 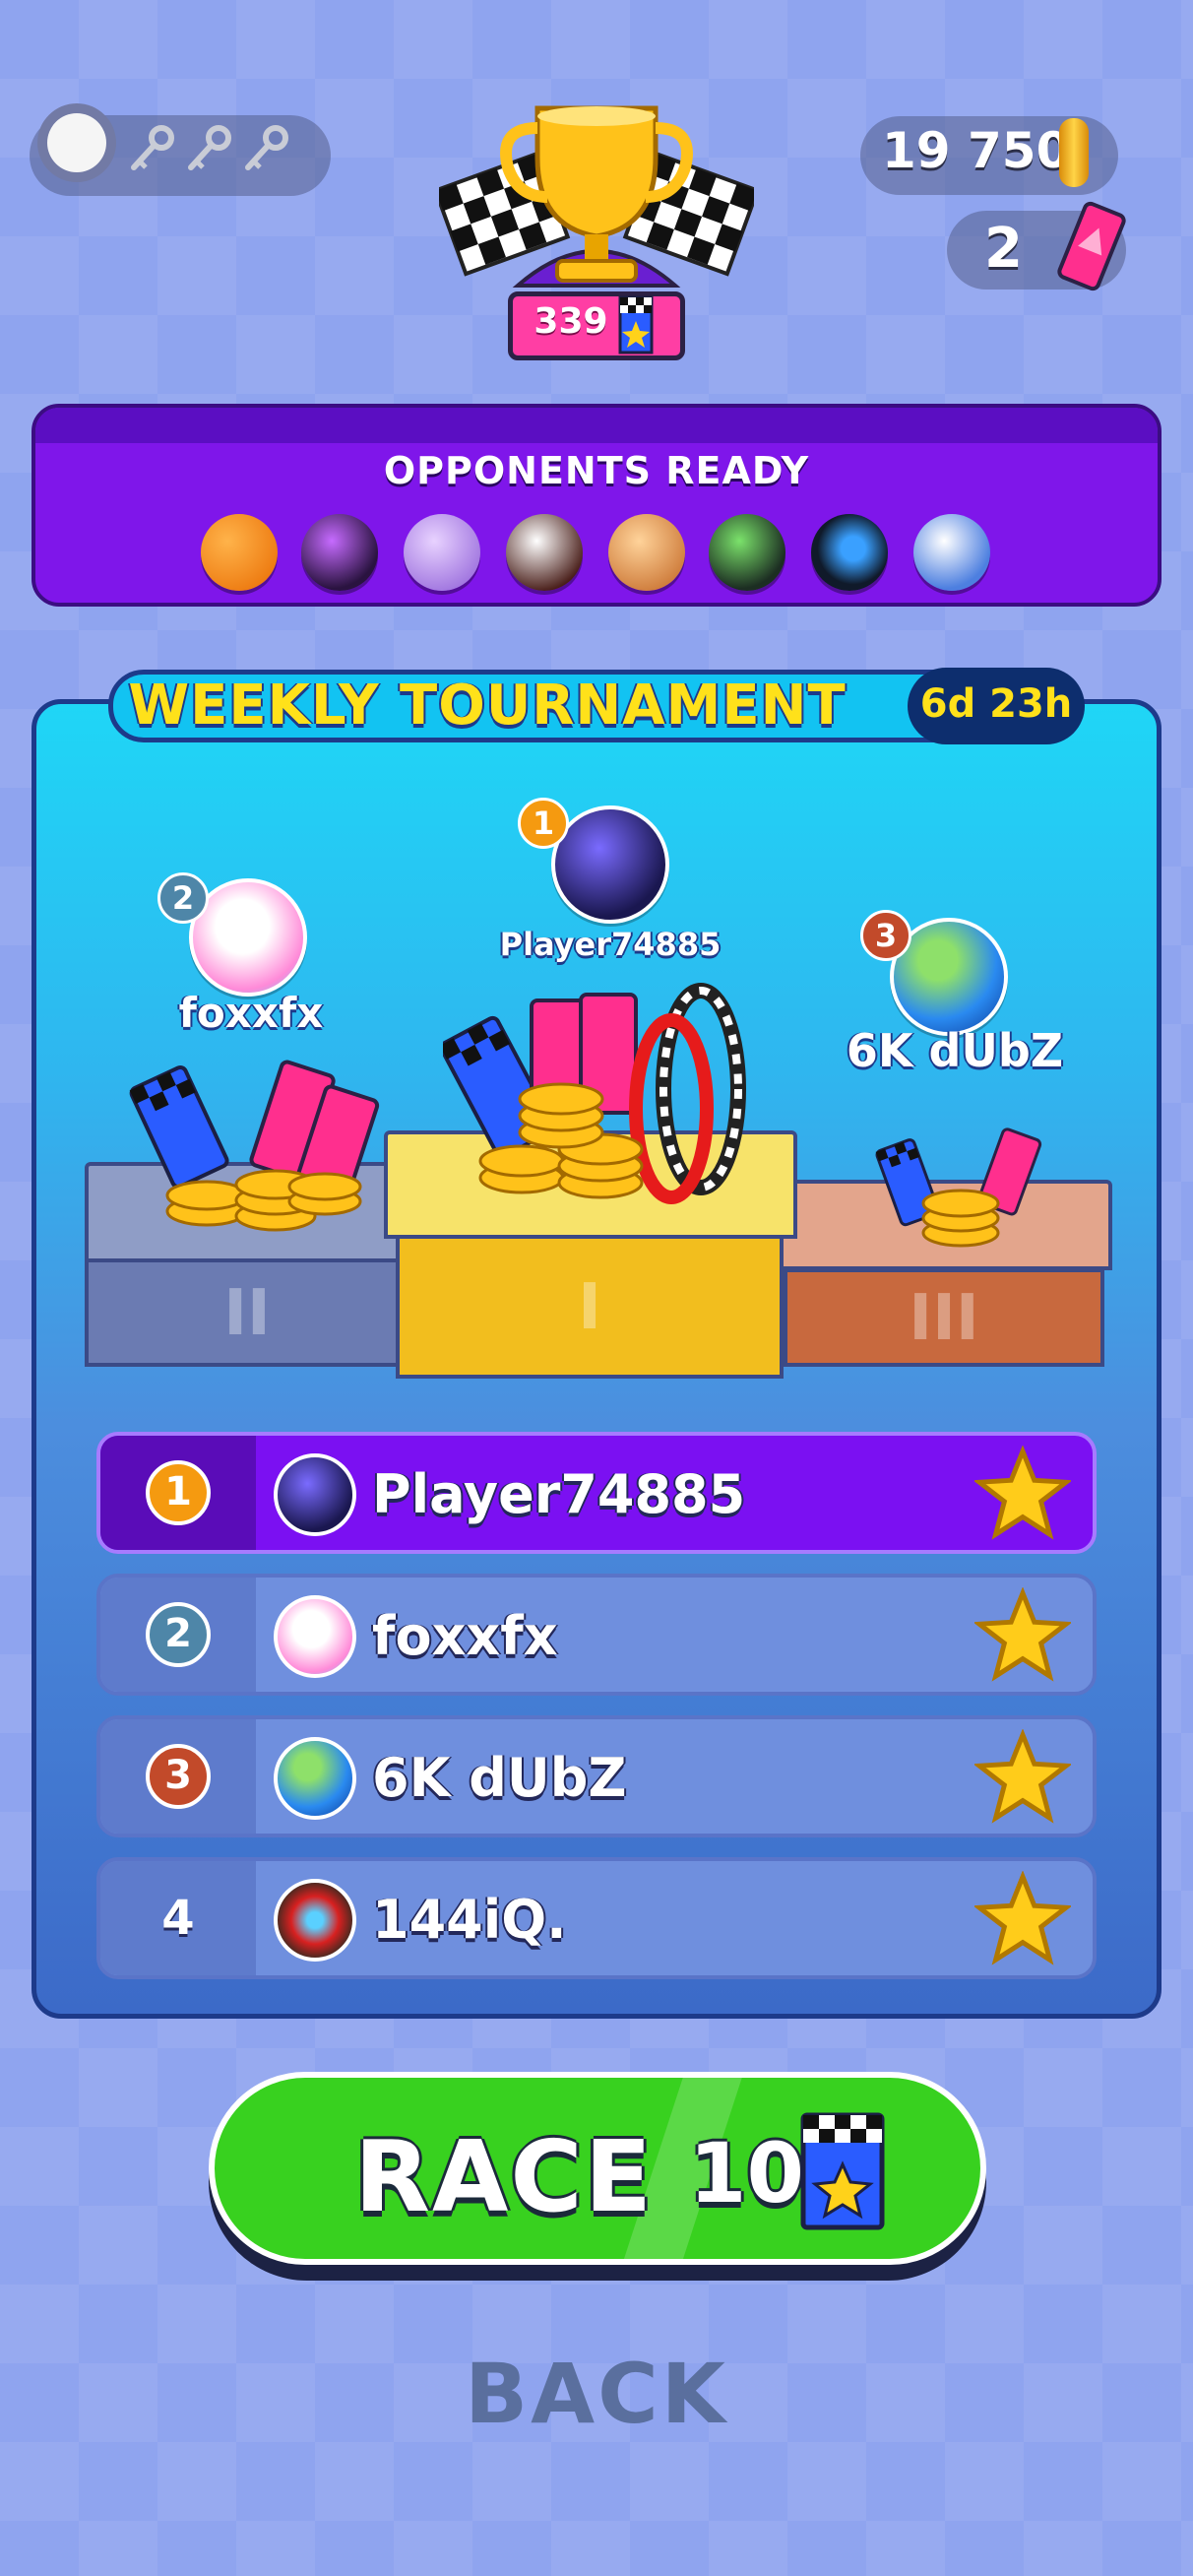 What do you see at coordinates (944, 1317) in the screenshot?
I see `podium-third: III` at bounding box center [944, 1317].